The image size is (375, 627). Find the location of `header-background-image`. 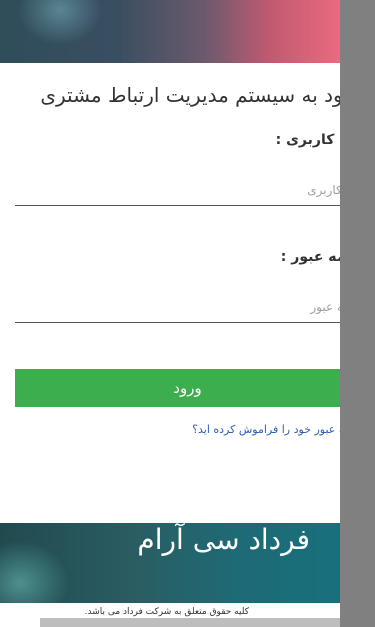

header-background-image is located at coordinates (170, 31).